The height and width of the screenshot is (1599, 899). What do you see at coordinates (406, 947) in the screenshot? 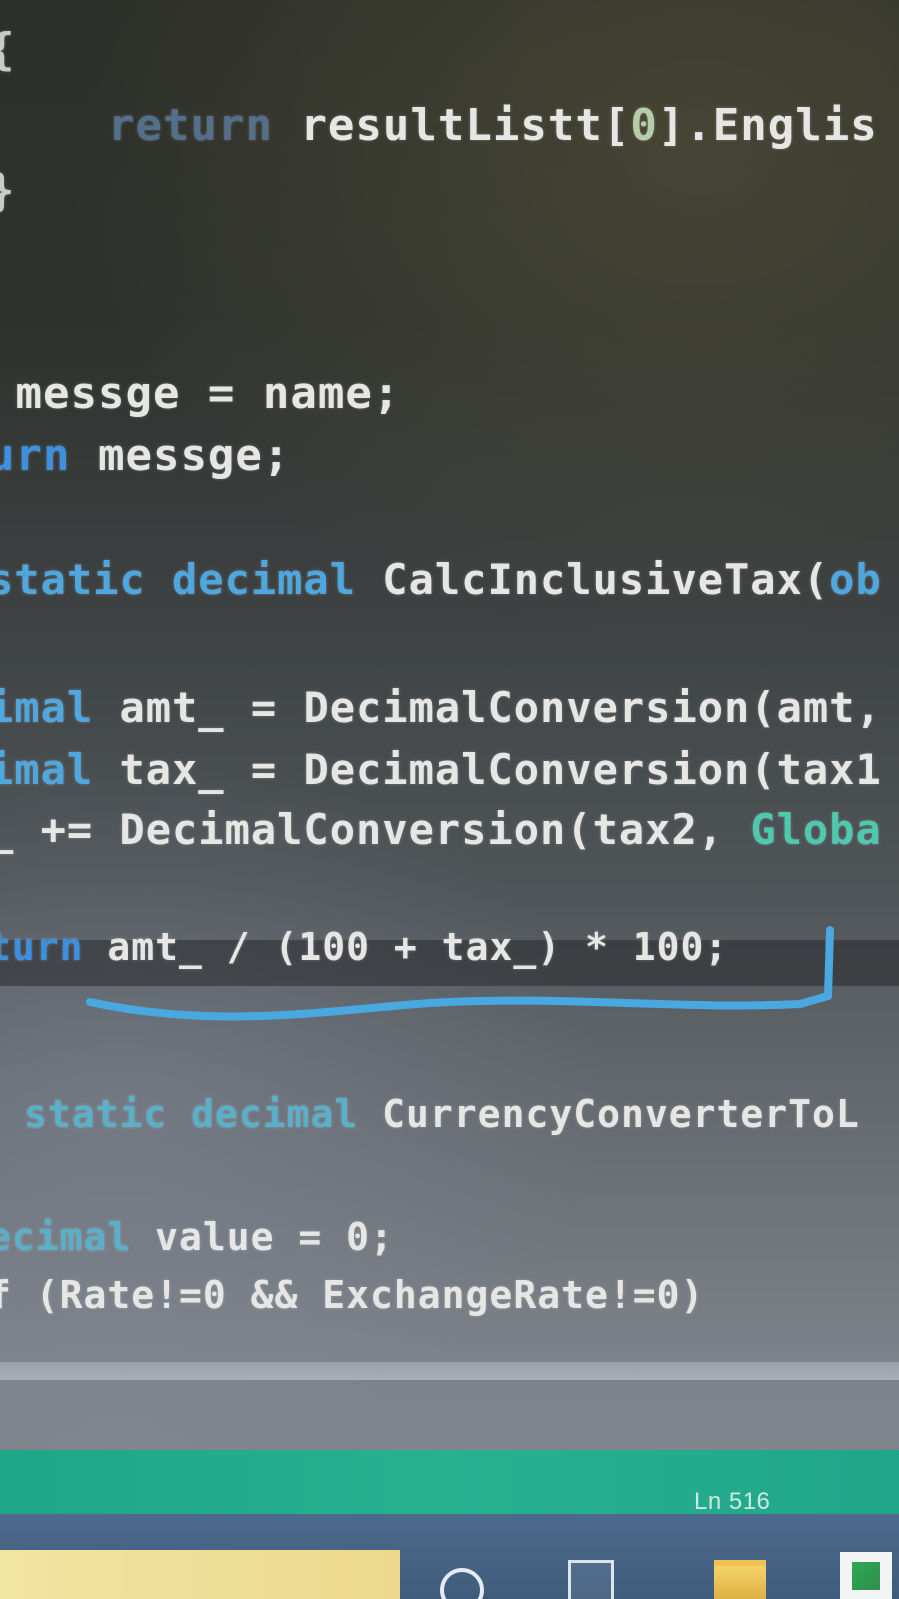
I see `code-token: amt_ / (100 + tax_) * 100;` at bounding box center [406, 947].